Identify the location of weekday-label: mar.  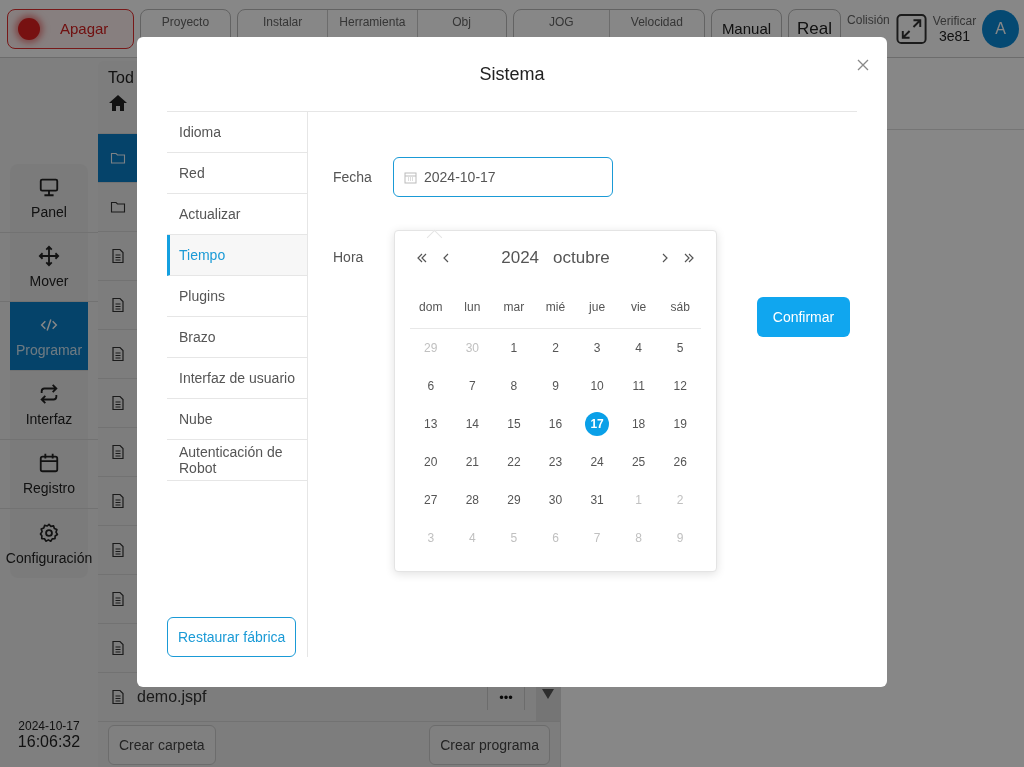
(514, 306).